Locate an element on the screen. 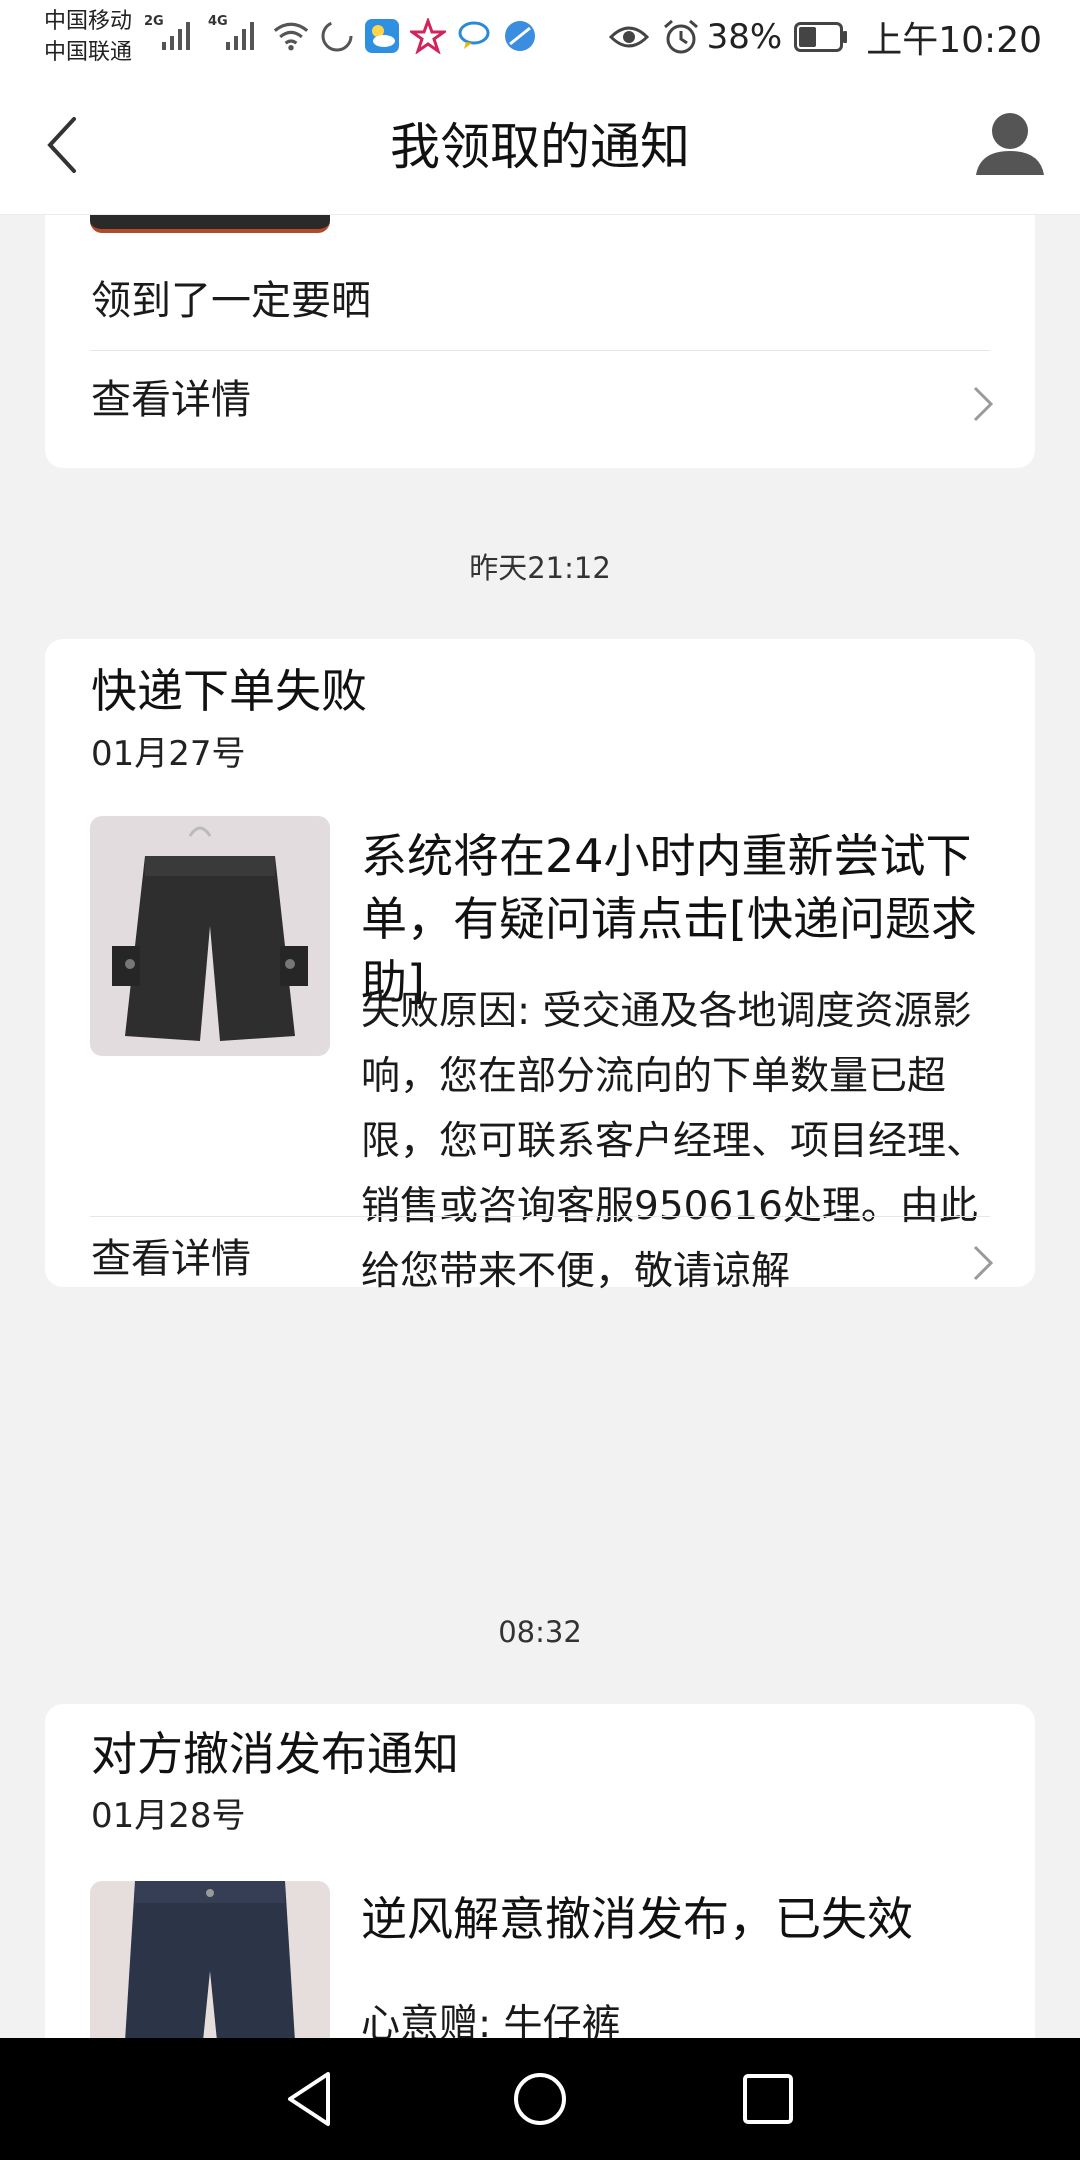 The image size is (1080, 2160). system-nav-bar is located at coordinates (540, 2099).